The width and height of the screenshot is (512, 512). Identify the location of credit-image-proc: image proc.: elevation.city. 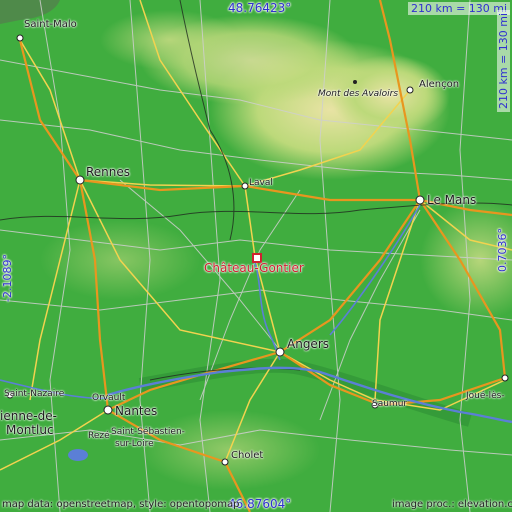
(452, 504).